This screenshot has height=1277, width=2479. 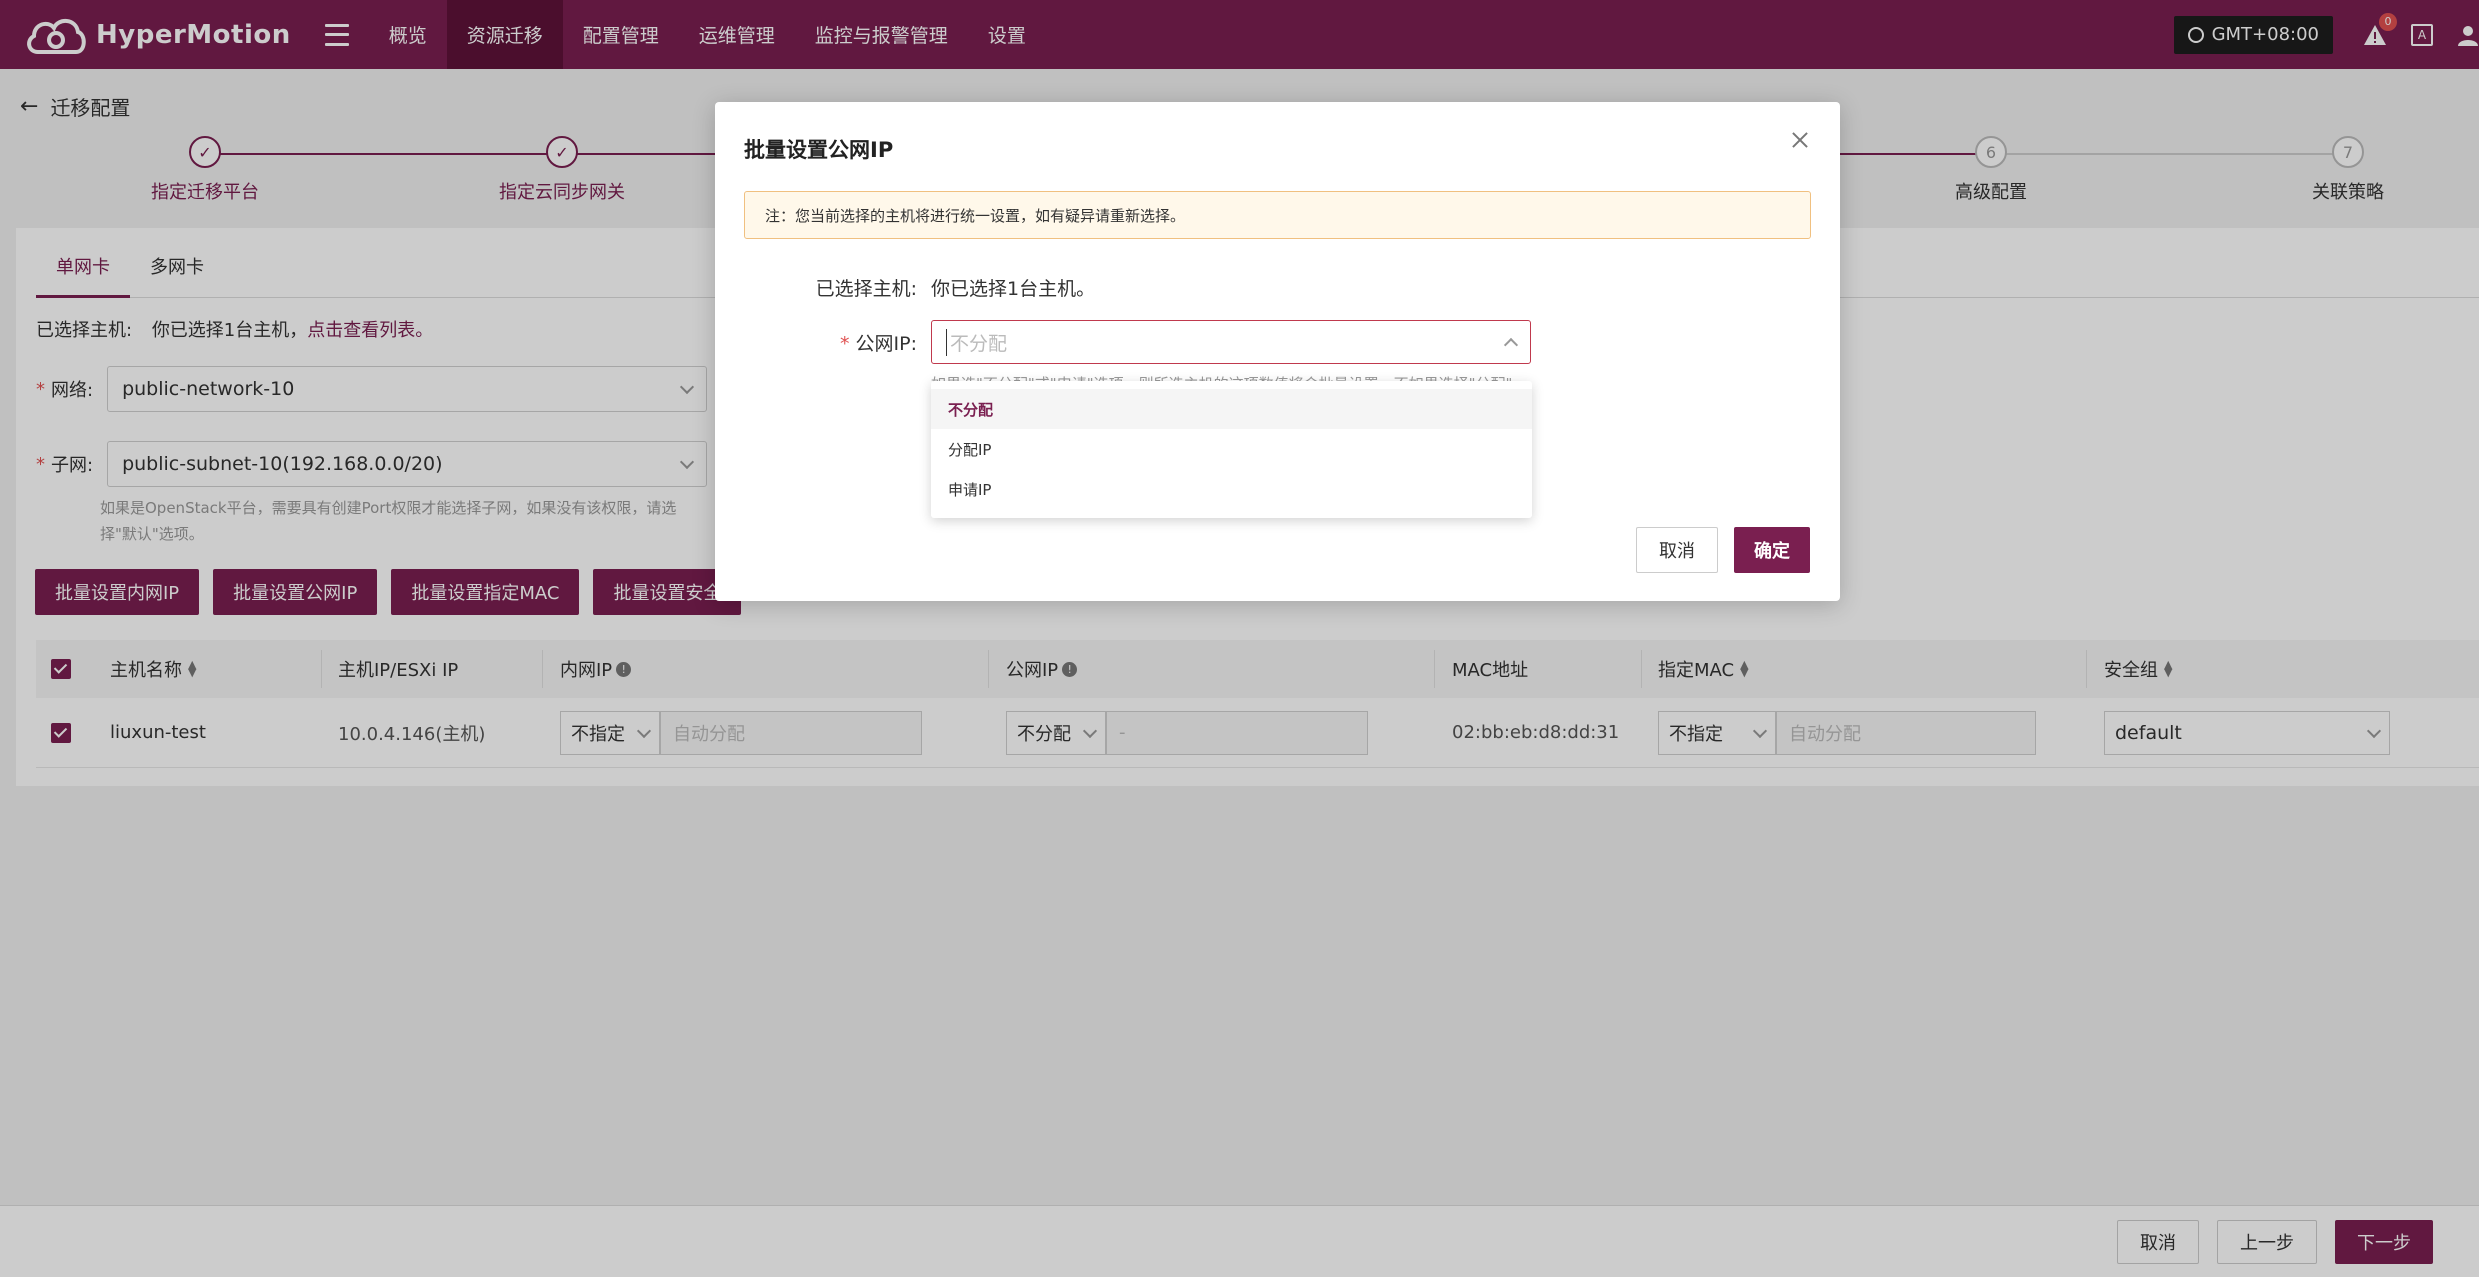 What do you see at coordinates (1772, 550) in the screenshot?
I see `dialog-confirm-button: 确定` at bounding box center [1772, 550].